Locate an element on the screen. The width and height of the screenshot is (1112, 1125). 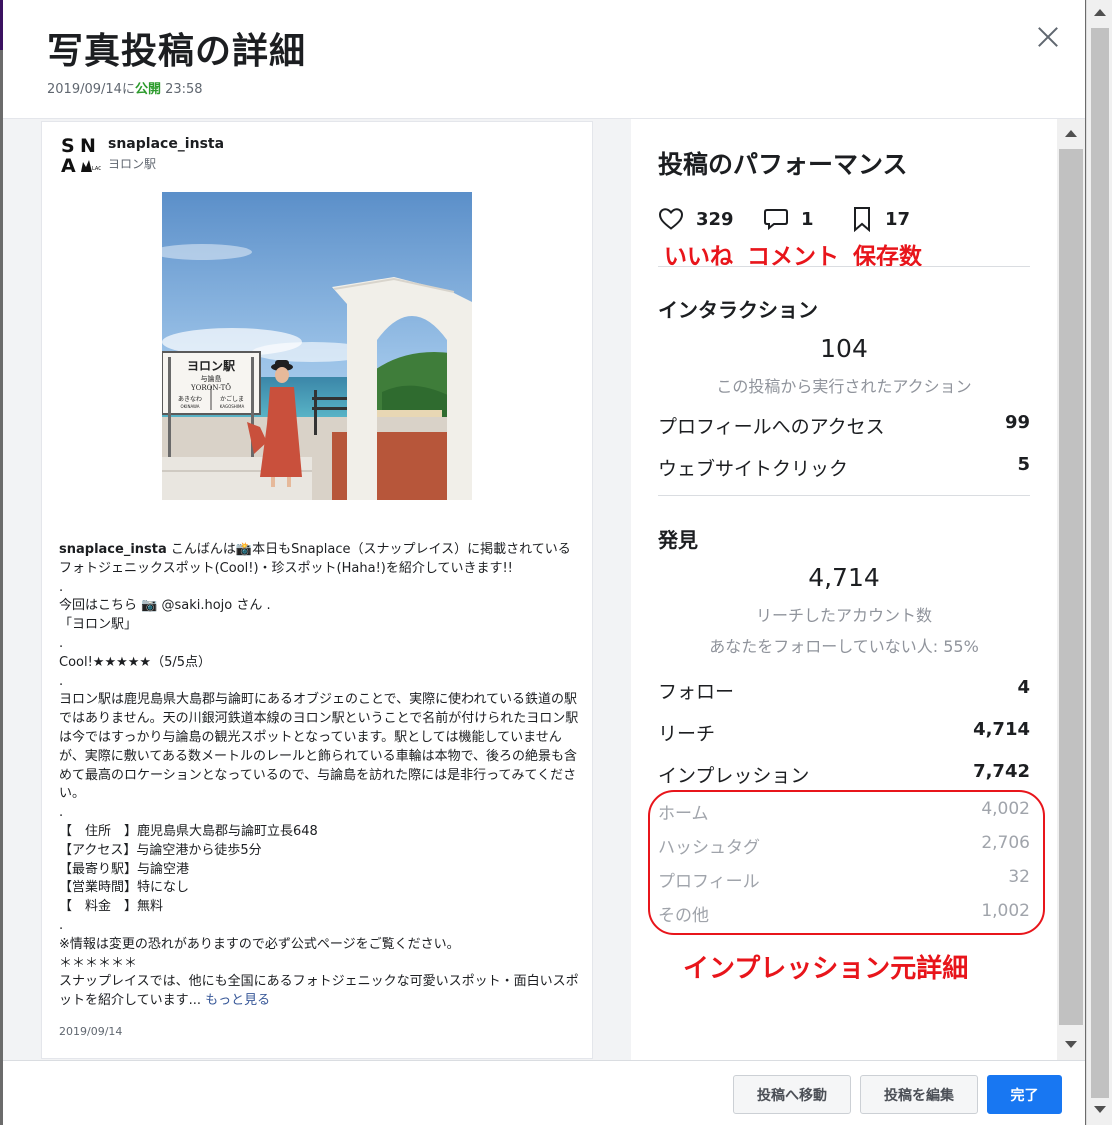
edit-post-button: 投稿を編集 is located at coordinates (919, 1094).